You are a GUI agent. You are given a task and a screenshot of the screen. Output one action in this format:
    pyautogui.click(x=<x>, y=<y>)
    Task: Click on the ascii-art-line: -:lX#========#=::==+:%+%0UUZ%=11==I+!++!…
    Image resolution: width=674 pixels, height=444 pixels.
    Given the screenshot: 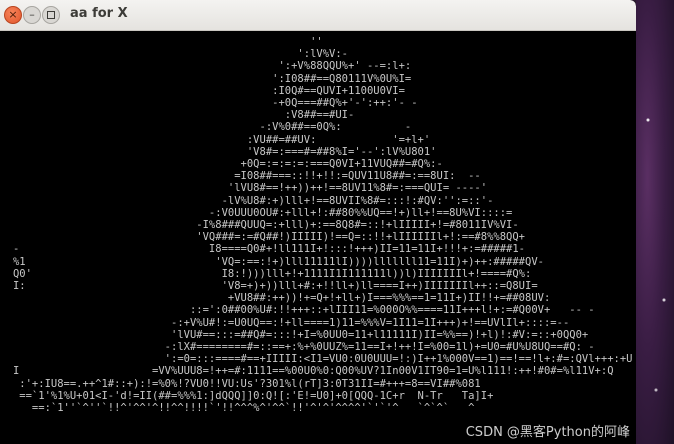 What is the action you would take?
    pyautogui.click(x=379, y=347)
    